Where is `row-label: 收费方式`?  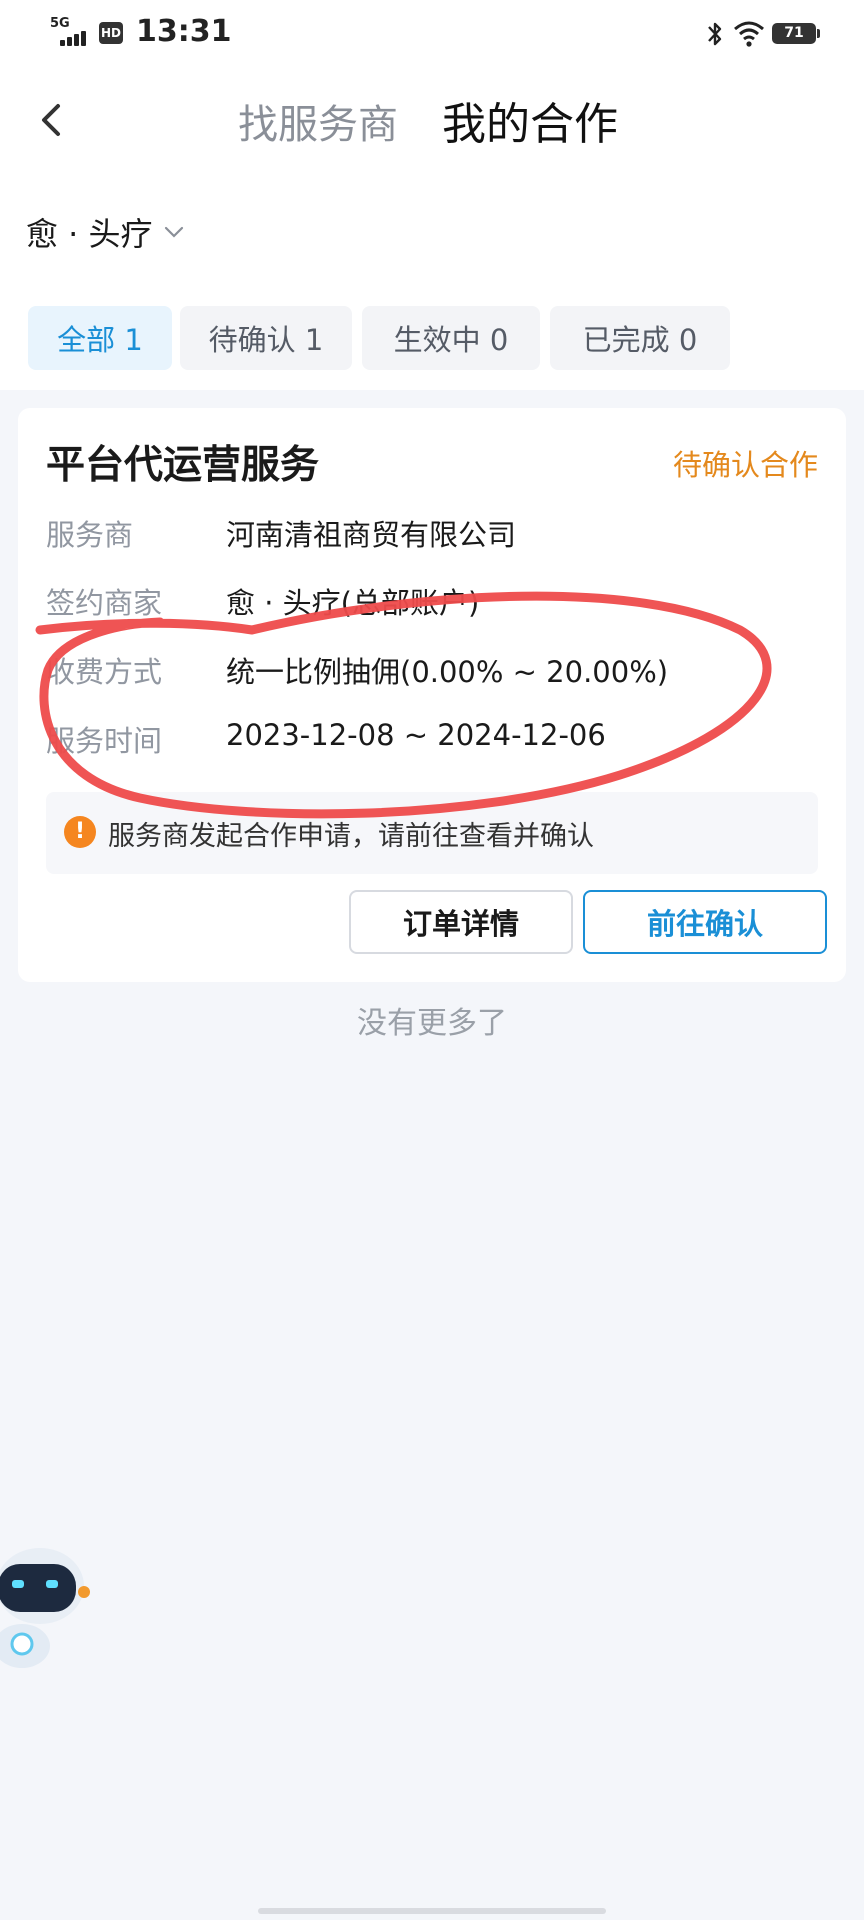 row-label: 收费方式 is located at coordinates (104, 672).